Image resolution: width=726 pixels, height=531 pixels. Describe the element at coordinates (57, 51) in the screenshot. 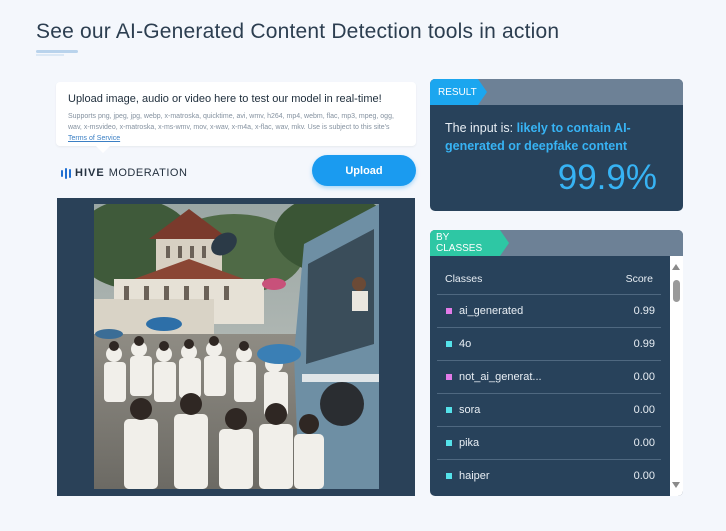

I see `title-underline` at that location.